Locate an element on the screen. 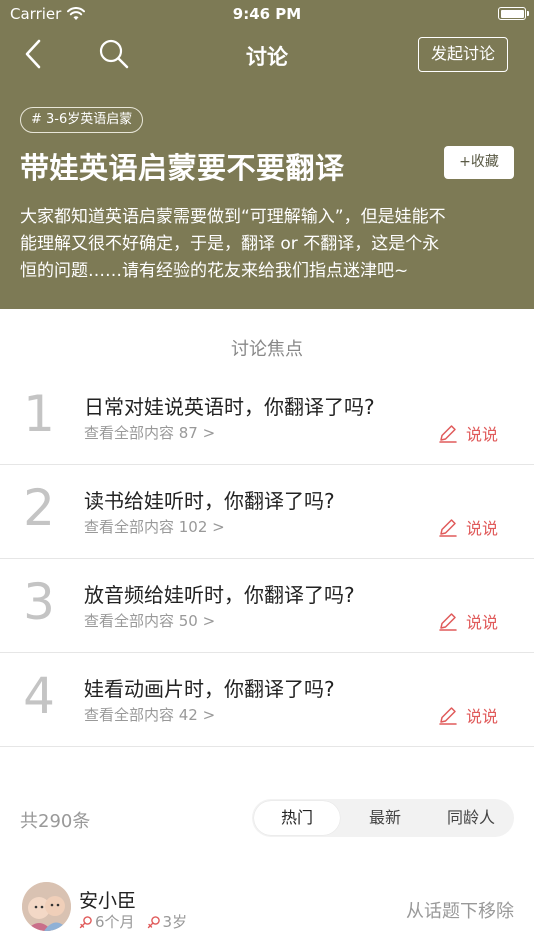  child-age-item: 6个月 is located at coordinates (107, 921).